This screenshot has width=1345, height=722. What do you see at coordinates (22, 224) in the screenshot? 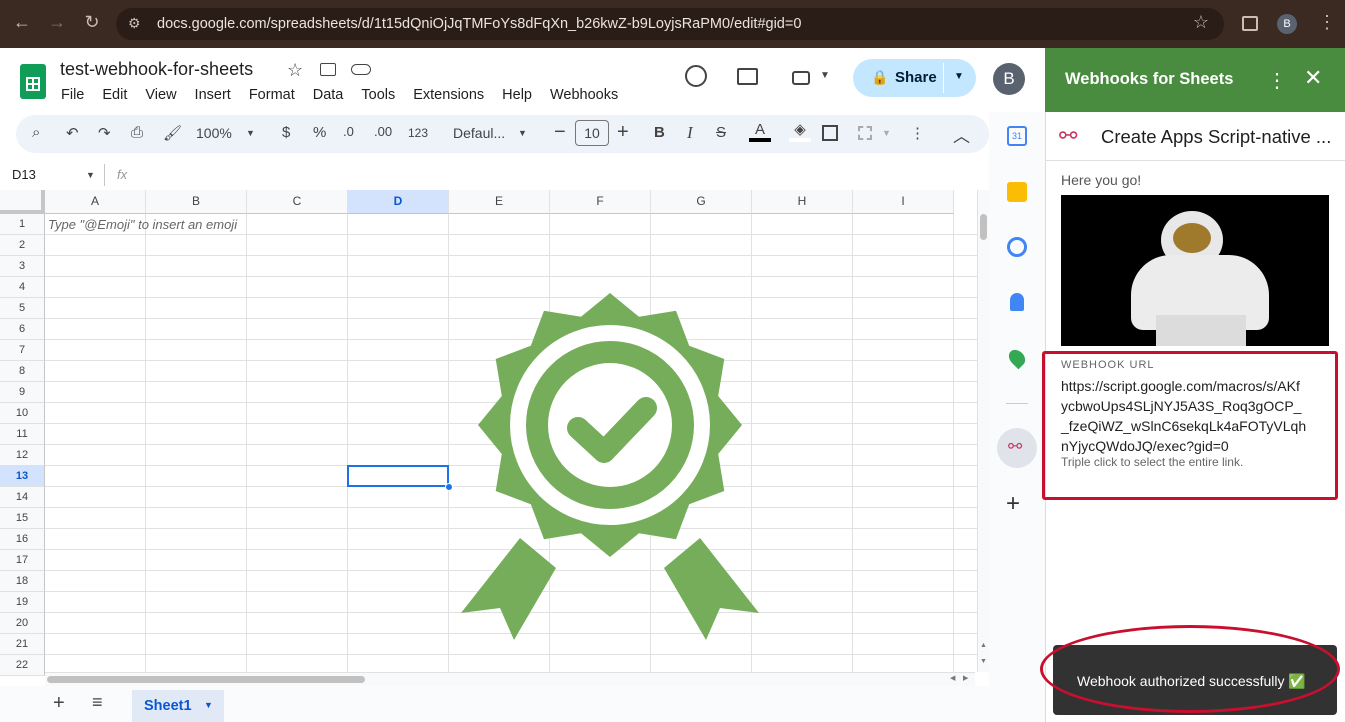
I see `row-header-1: 1` at bounding box center [22, 224].